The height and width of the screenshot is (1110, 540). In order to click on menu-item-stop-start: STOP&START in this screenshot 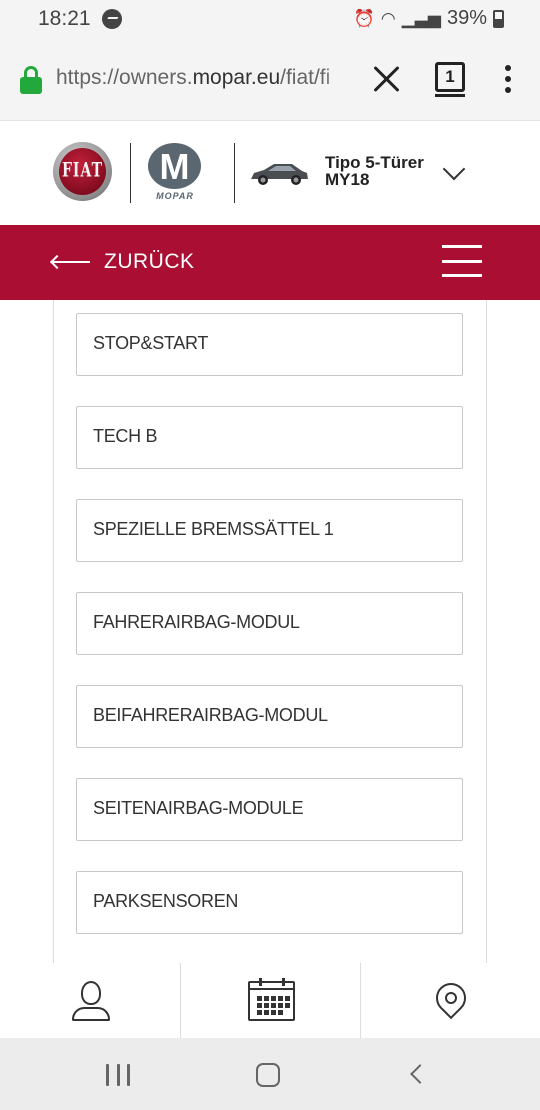, I will do `click(269, 344)`.